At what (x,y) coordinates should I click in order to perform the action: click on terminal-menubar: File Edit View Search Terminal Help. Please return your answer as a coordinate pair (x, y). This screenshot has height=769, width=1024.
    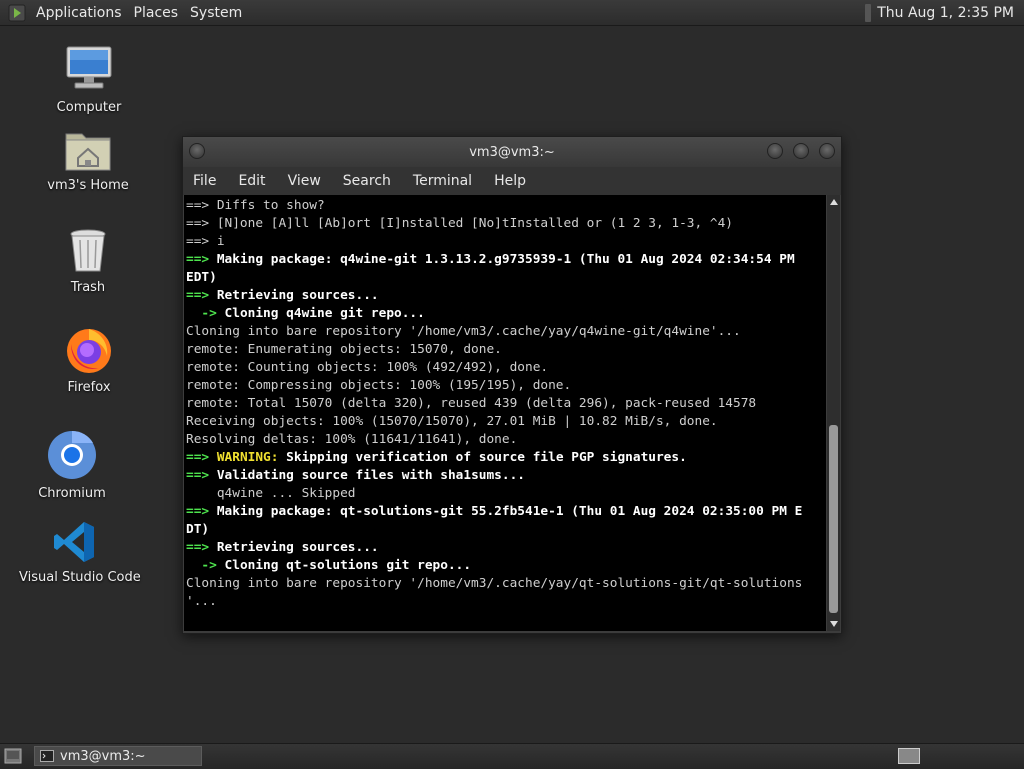
    Looking at the image, I should click on (512, 181).